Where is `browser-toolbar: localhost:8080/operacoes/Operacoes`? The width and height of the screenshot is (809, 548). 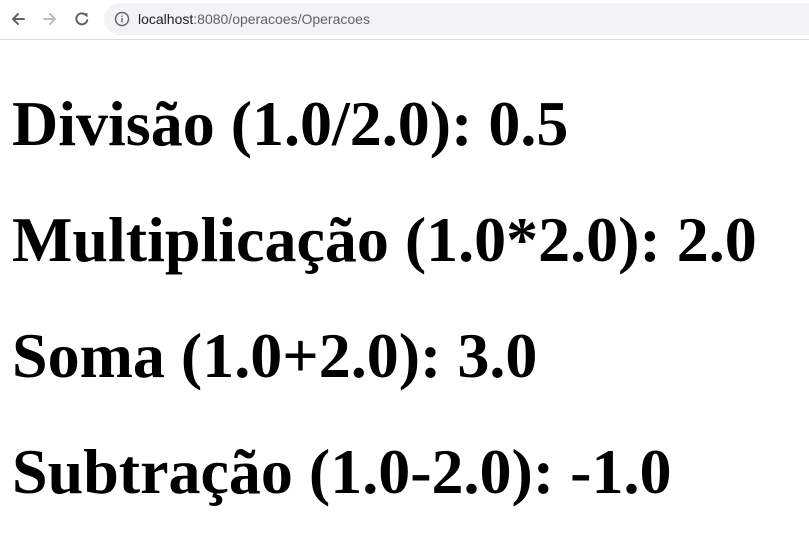 browser-toolbar: localhost:8080/operacoes/Operacoes is located at coordinates (404, 20).